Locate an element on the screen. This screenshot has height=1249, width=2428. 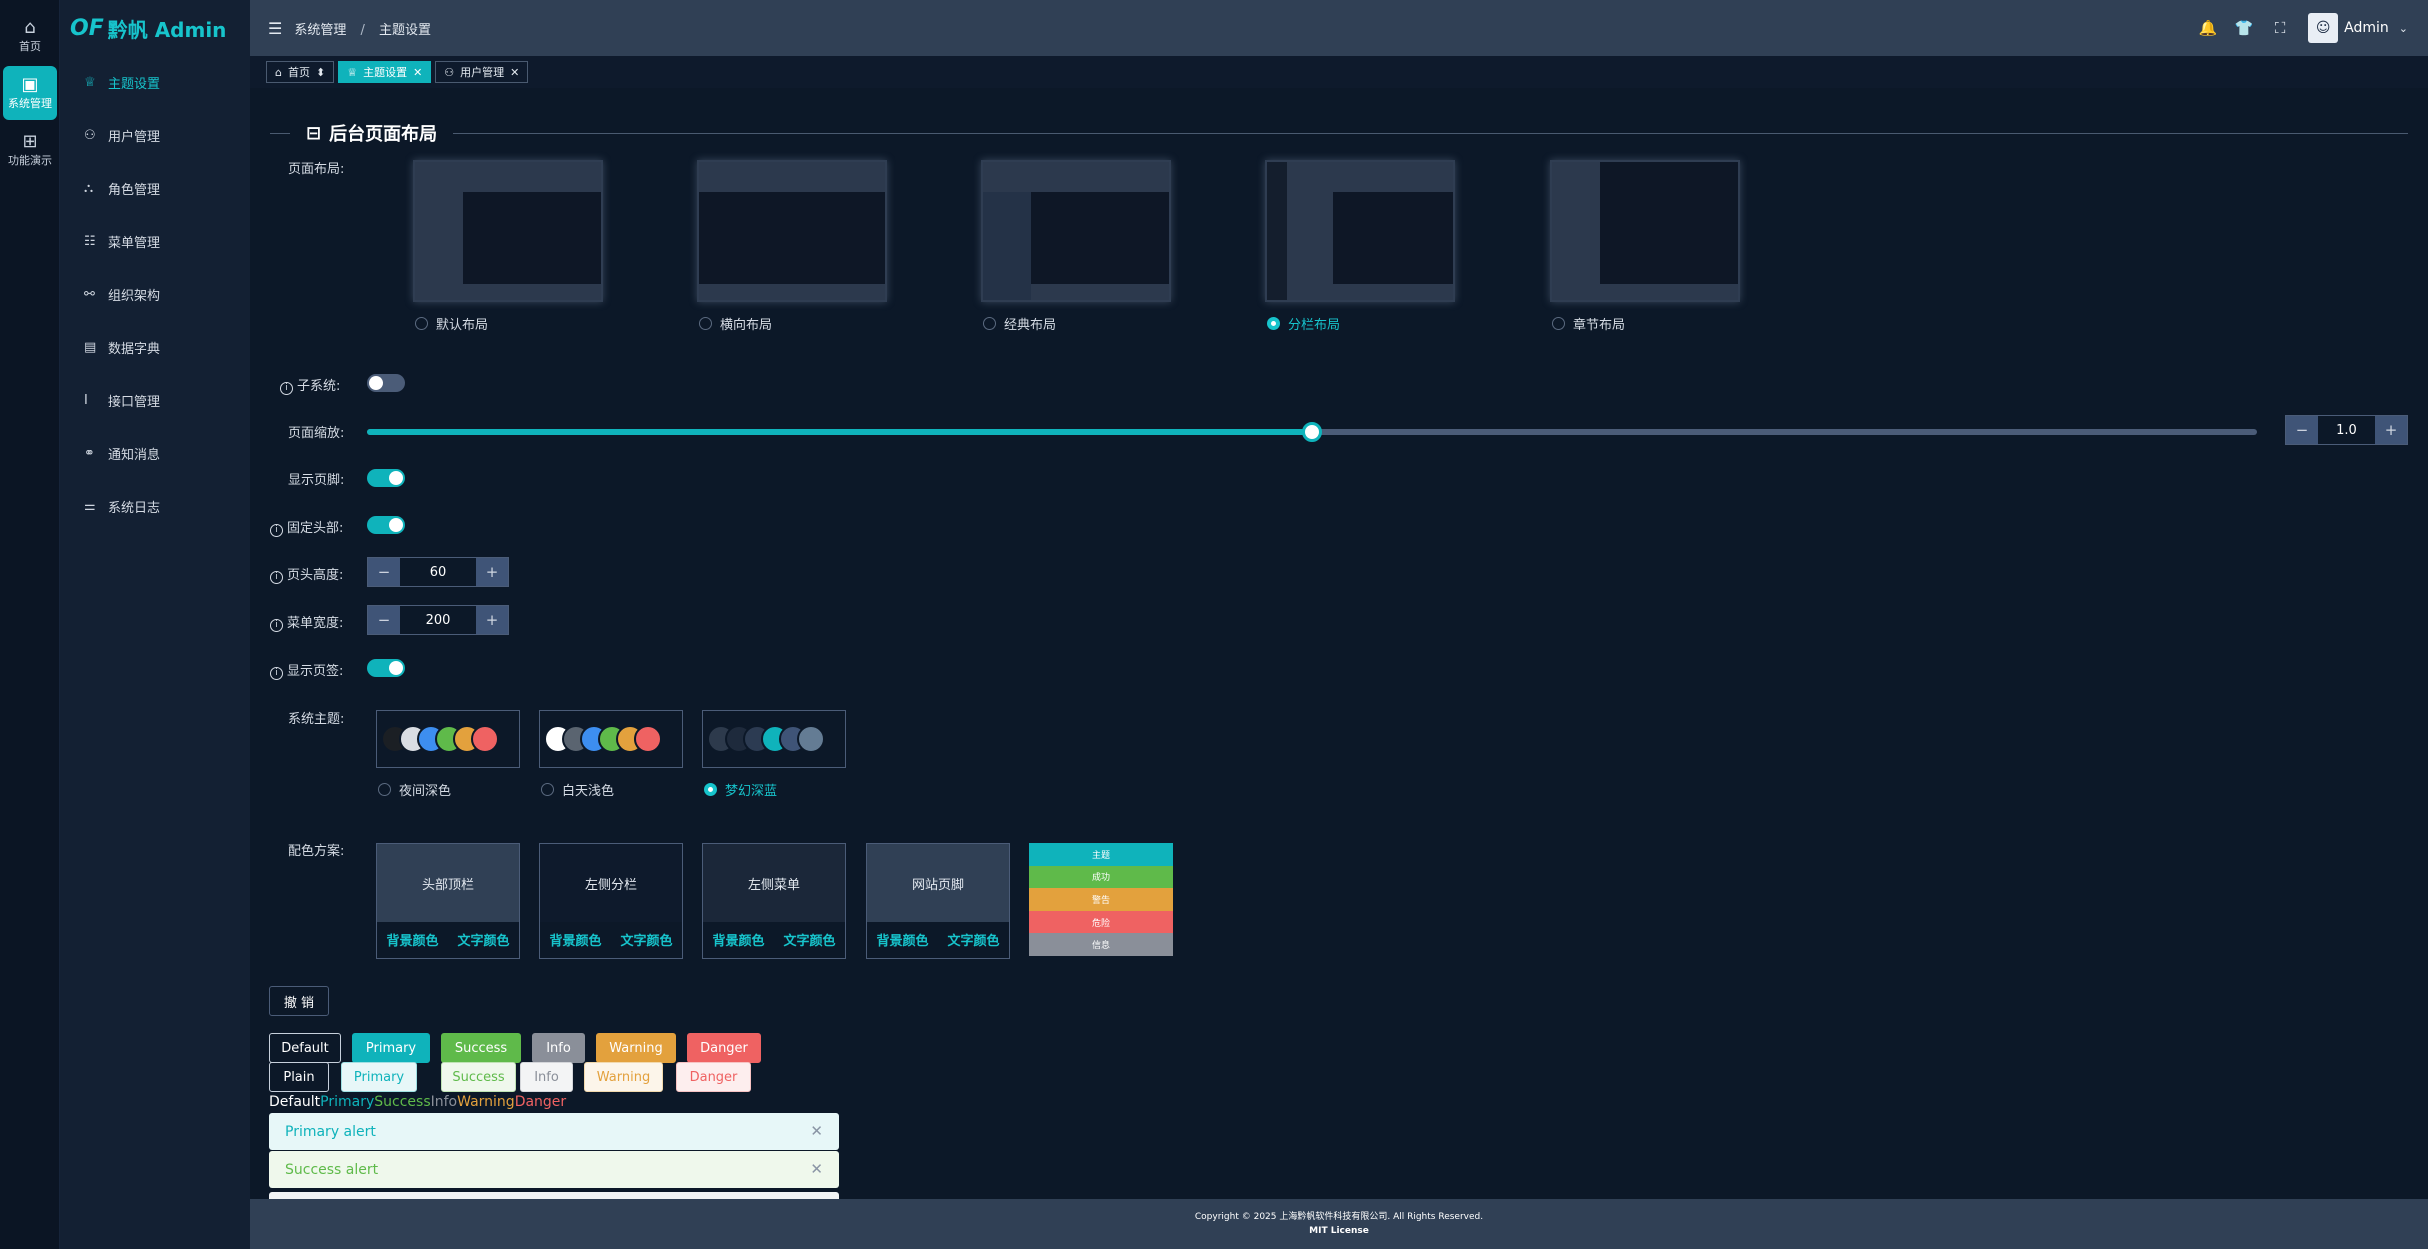
avatar: ☺ is located at coordinates (2323, 28).